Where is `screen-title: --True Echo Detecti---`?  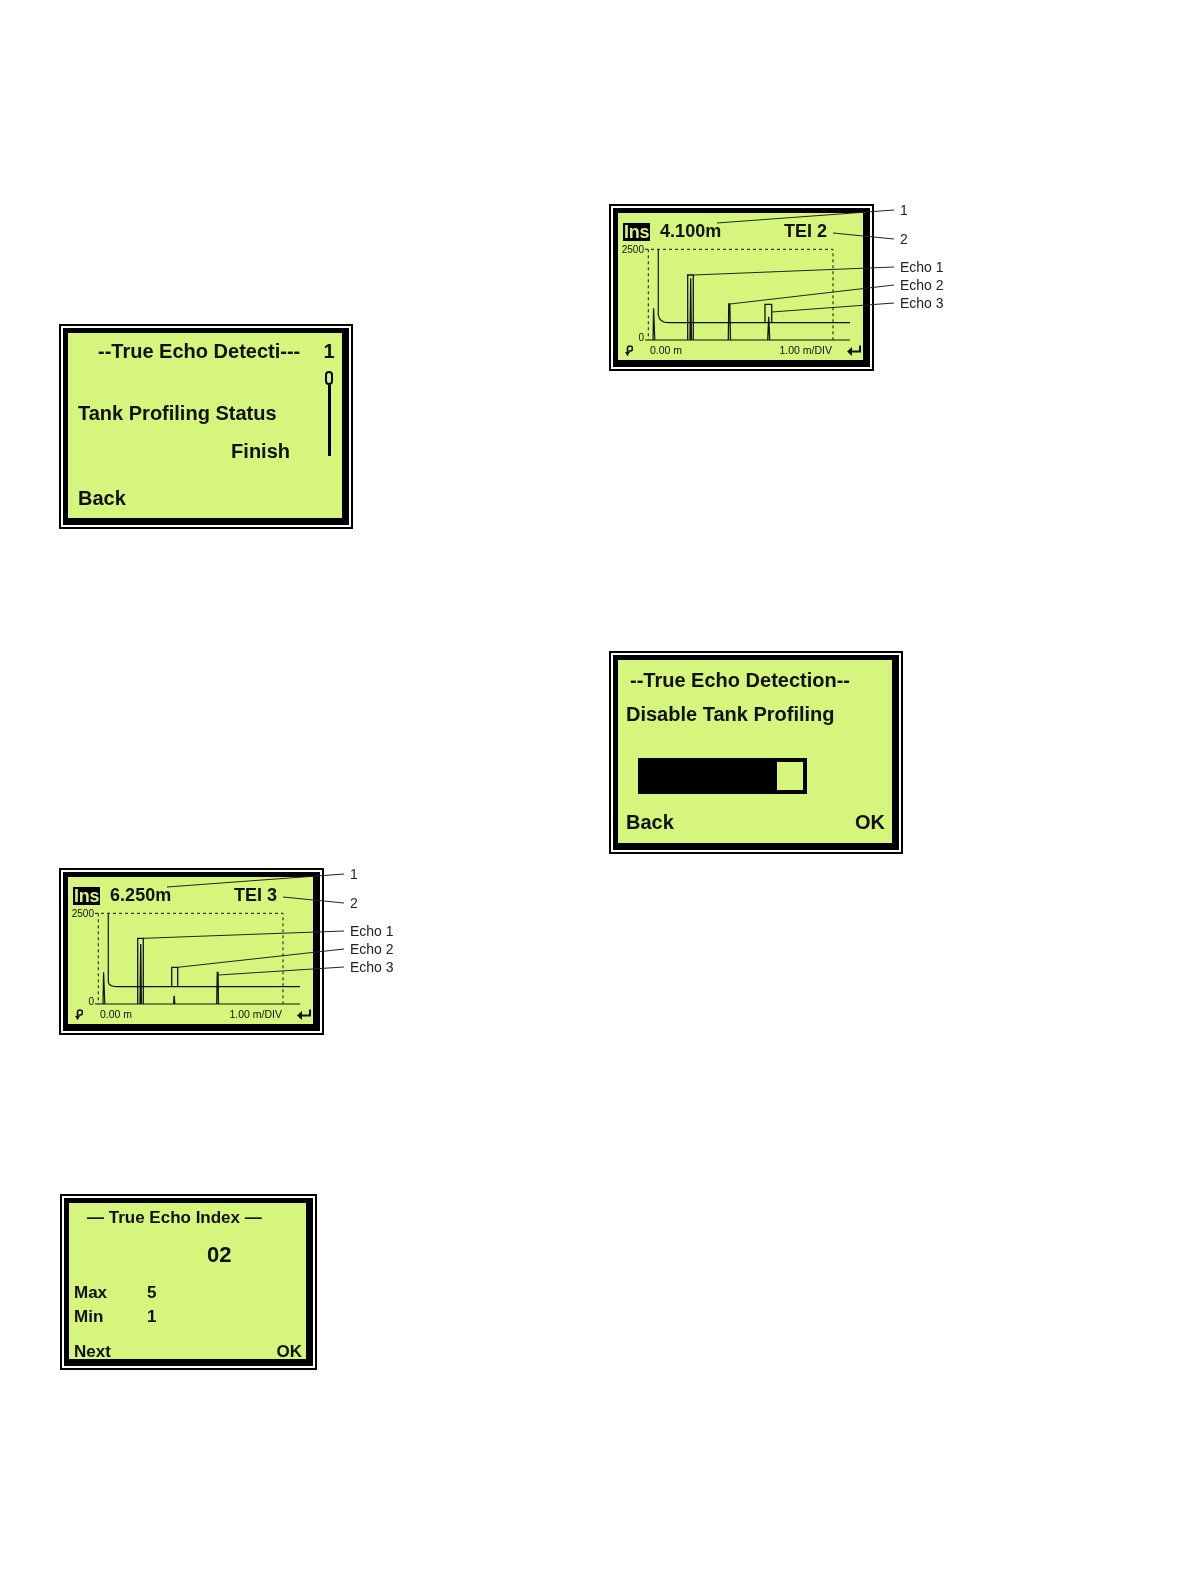 screen-title: --True Echo Detecti--- is located at coordinates (199, 351).